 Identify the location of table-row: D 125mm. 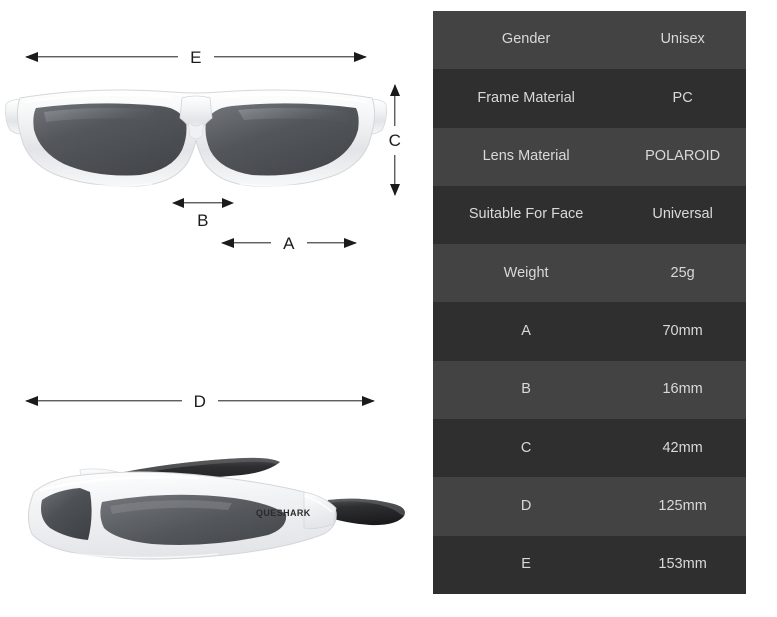
(589, 506).